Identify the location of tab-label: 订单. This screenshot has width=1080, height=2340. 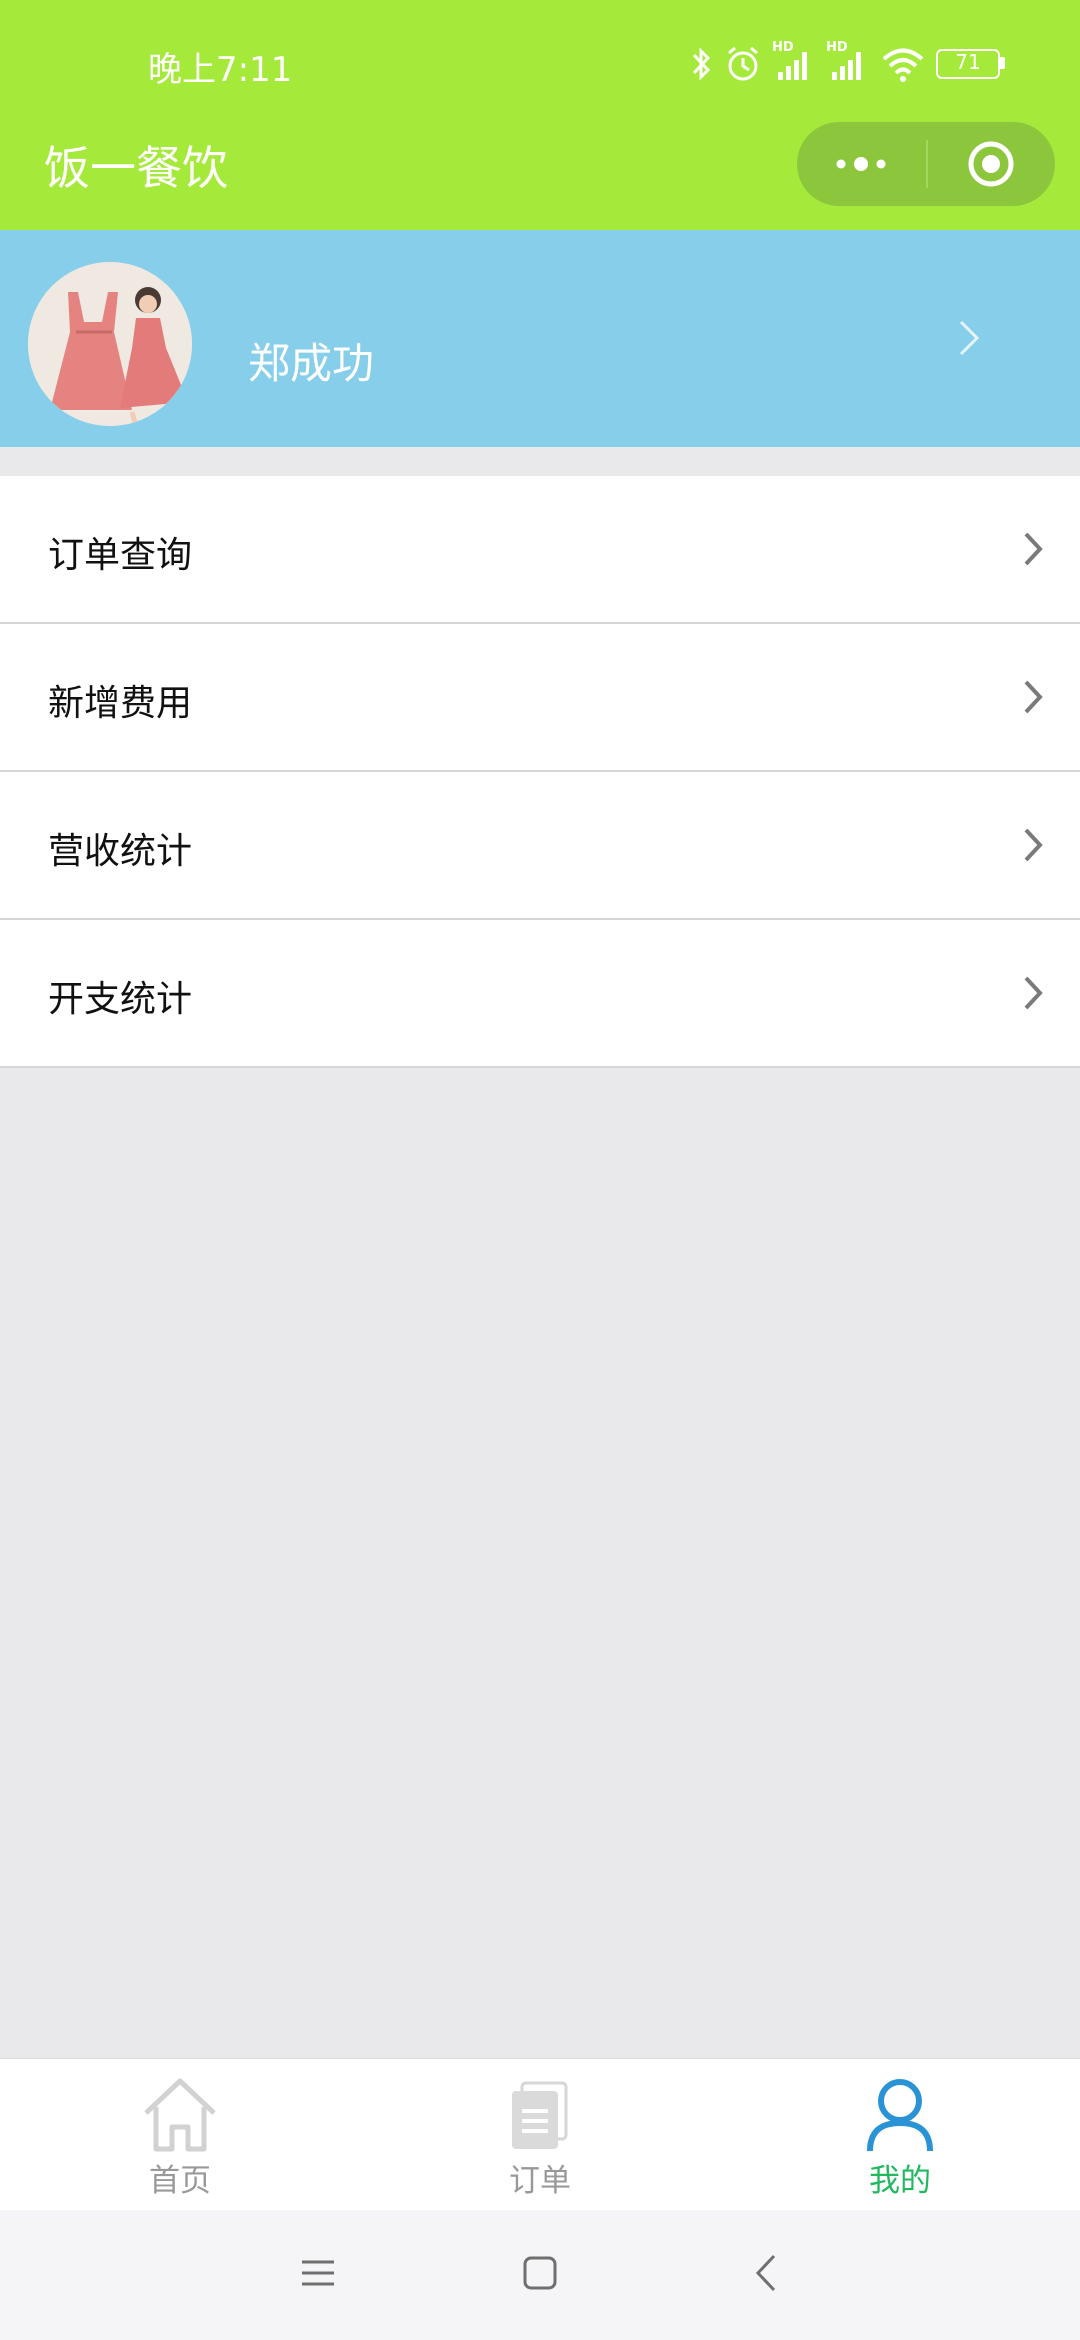
(540, 2181).